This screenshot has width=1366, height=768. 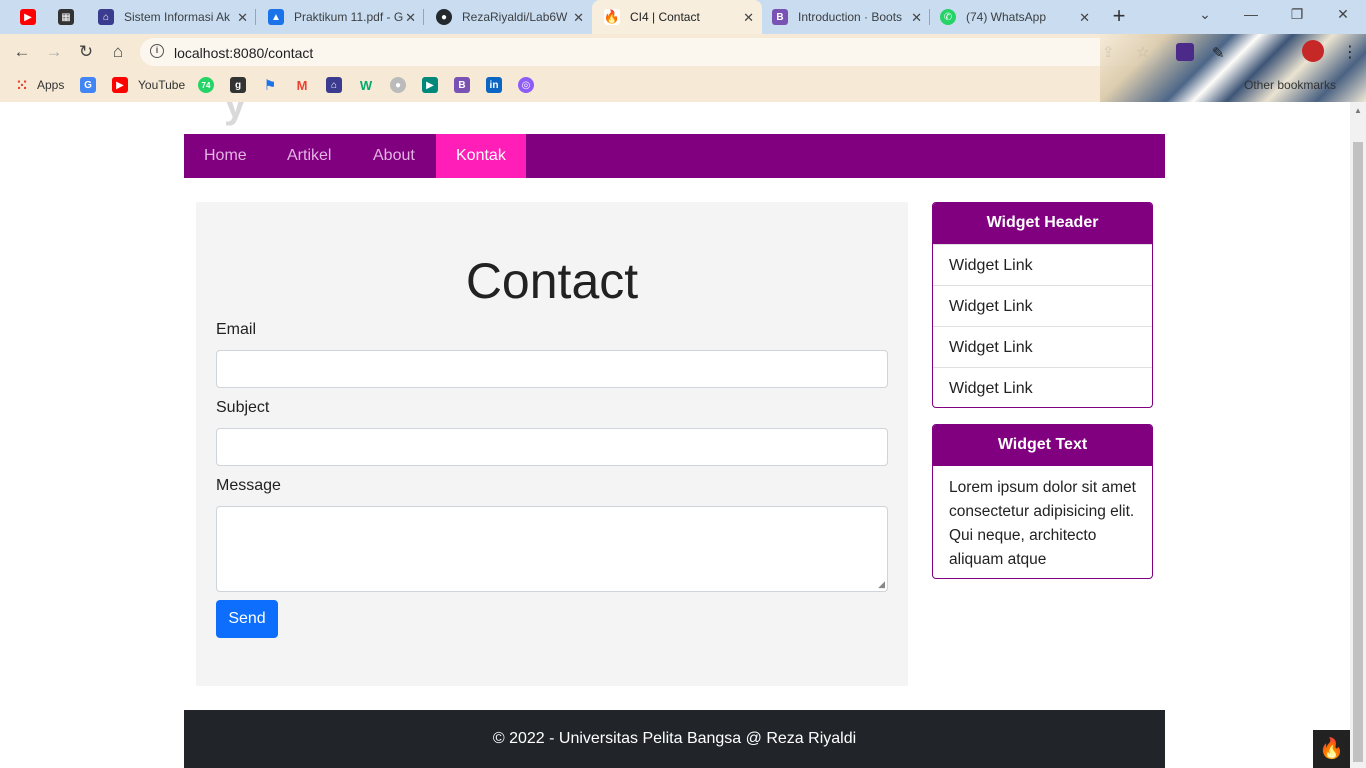 I want to click on tab-praktikum: ▲ Praktikum 11.pdf - G ✕, so click(x=340, y=17).